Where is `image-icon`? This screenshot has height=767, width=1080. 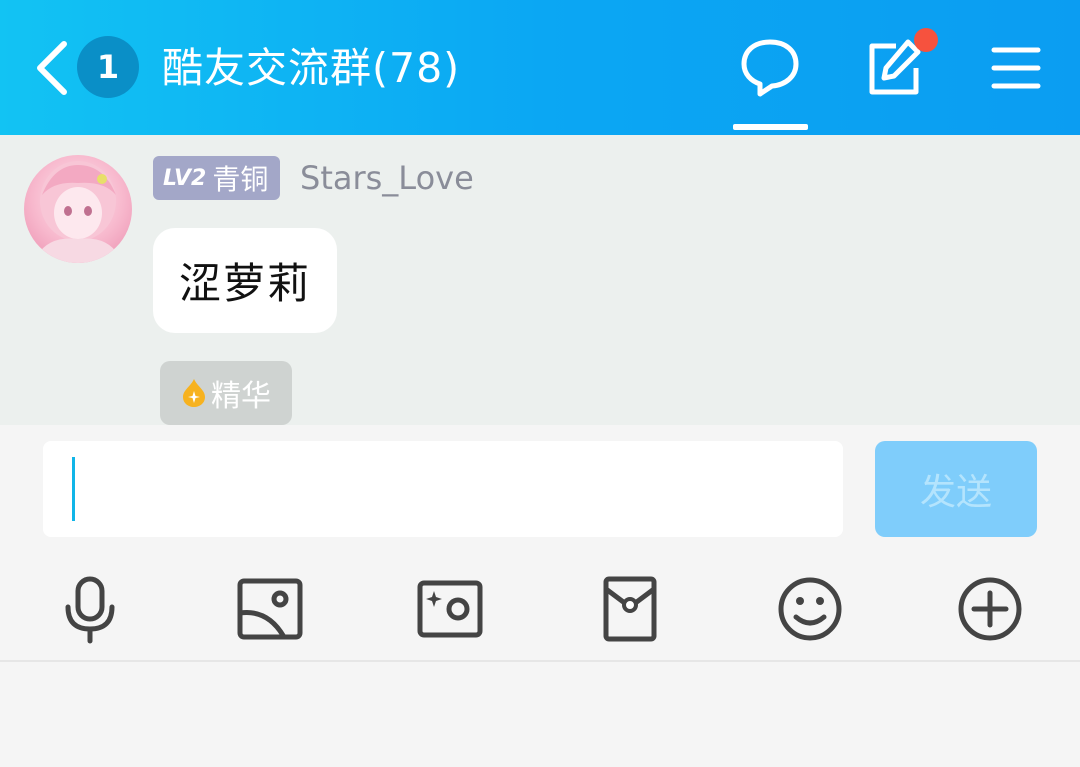
image-icon is located at coordinates (270, 609).